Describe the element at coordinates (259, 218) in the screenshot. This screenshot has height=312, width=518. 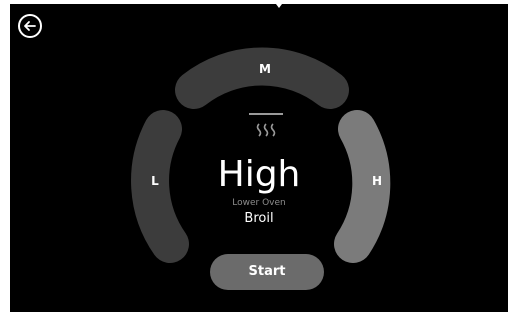
I see `cooking-mode: Broil` at that location.